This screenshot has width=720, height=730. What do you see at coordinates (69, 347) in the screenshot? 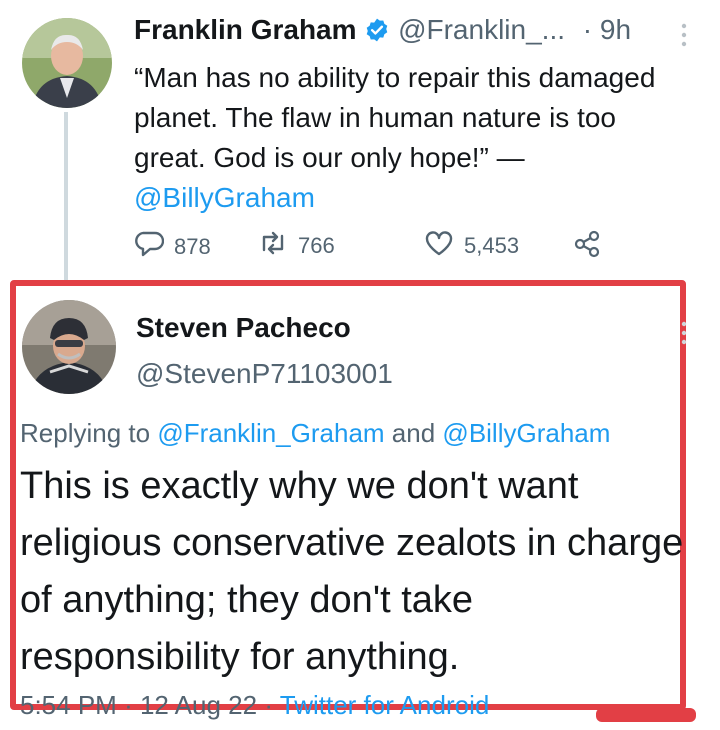
I see `avatar-steven-pacheco` at bounding box center [69, 347].